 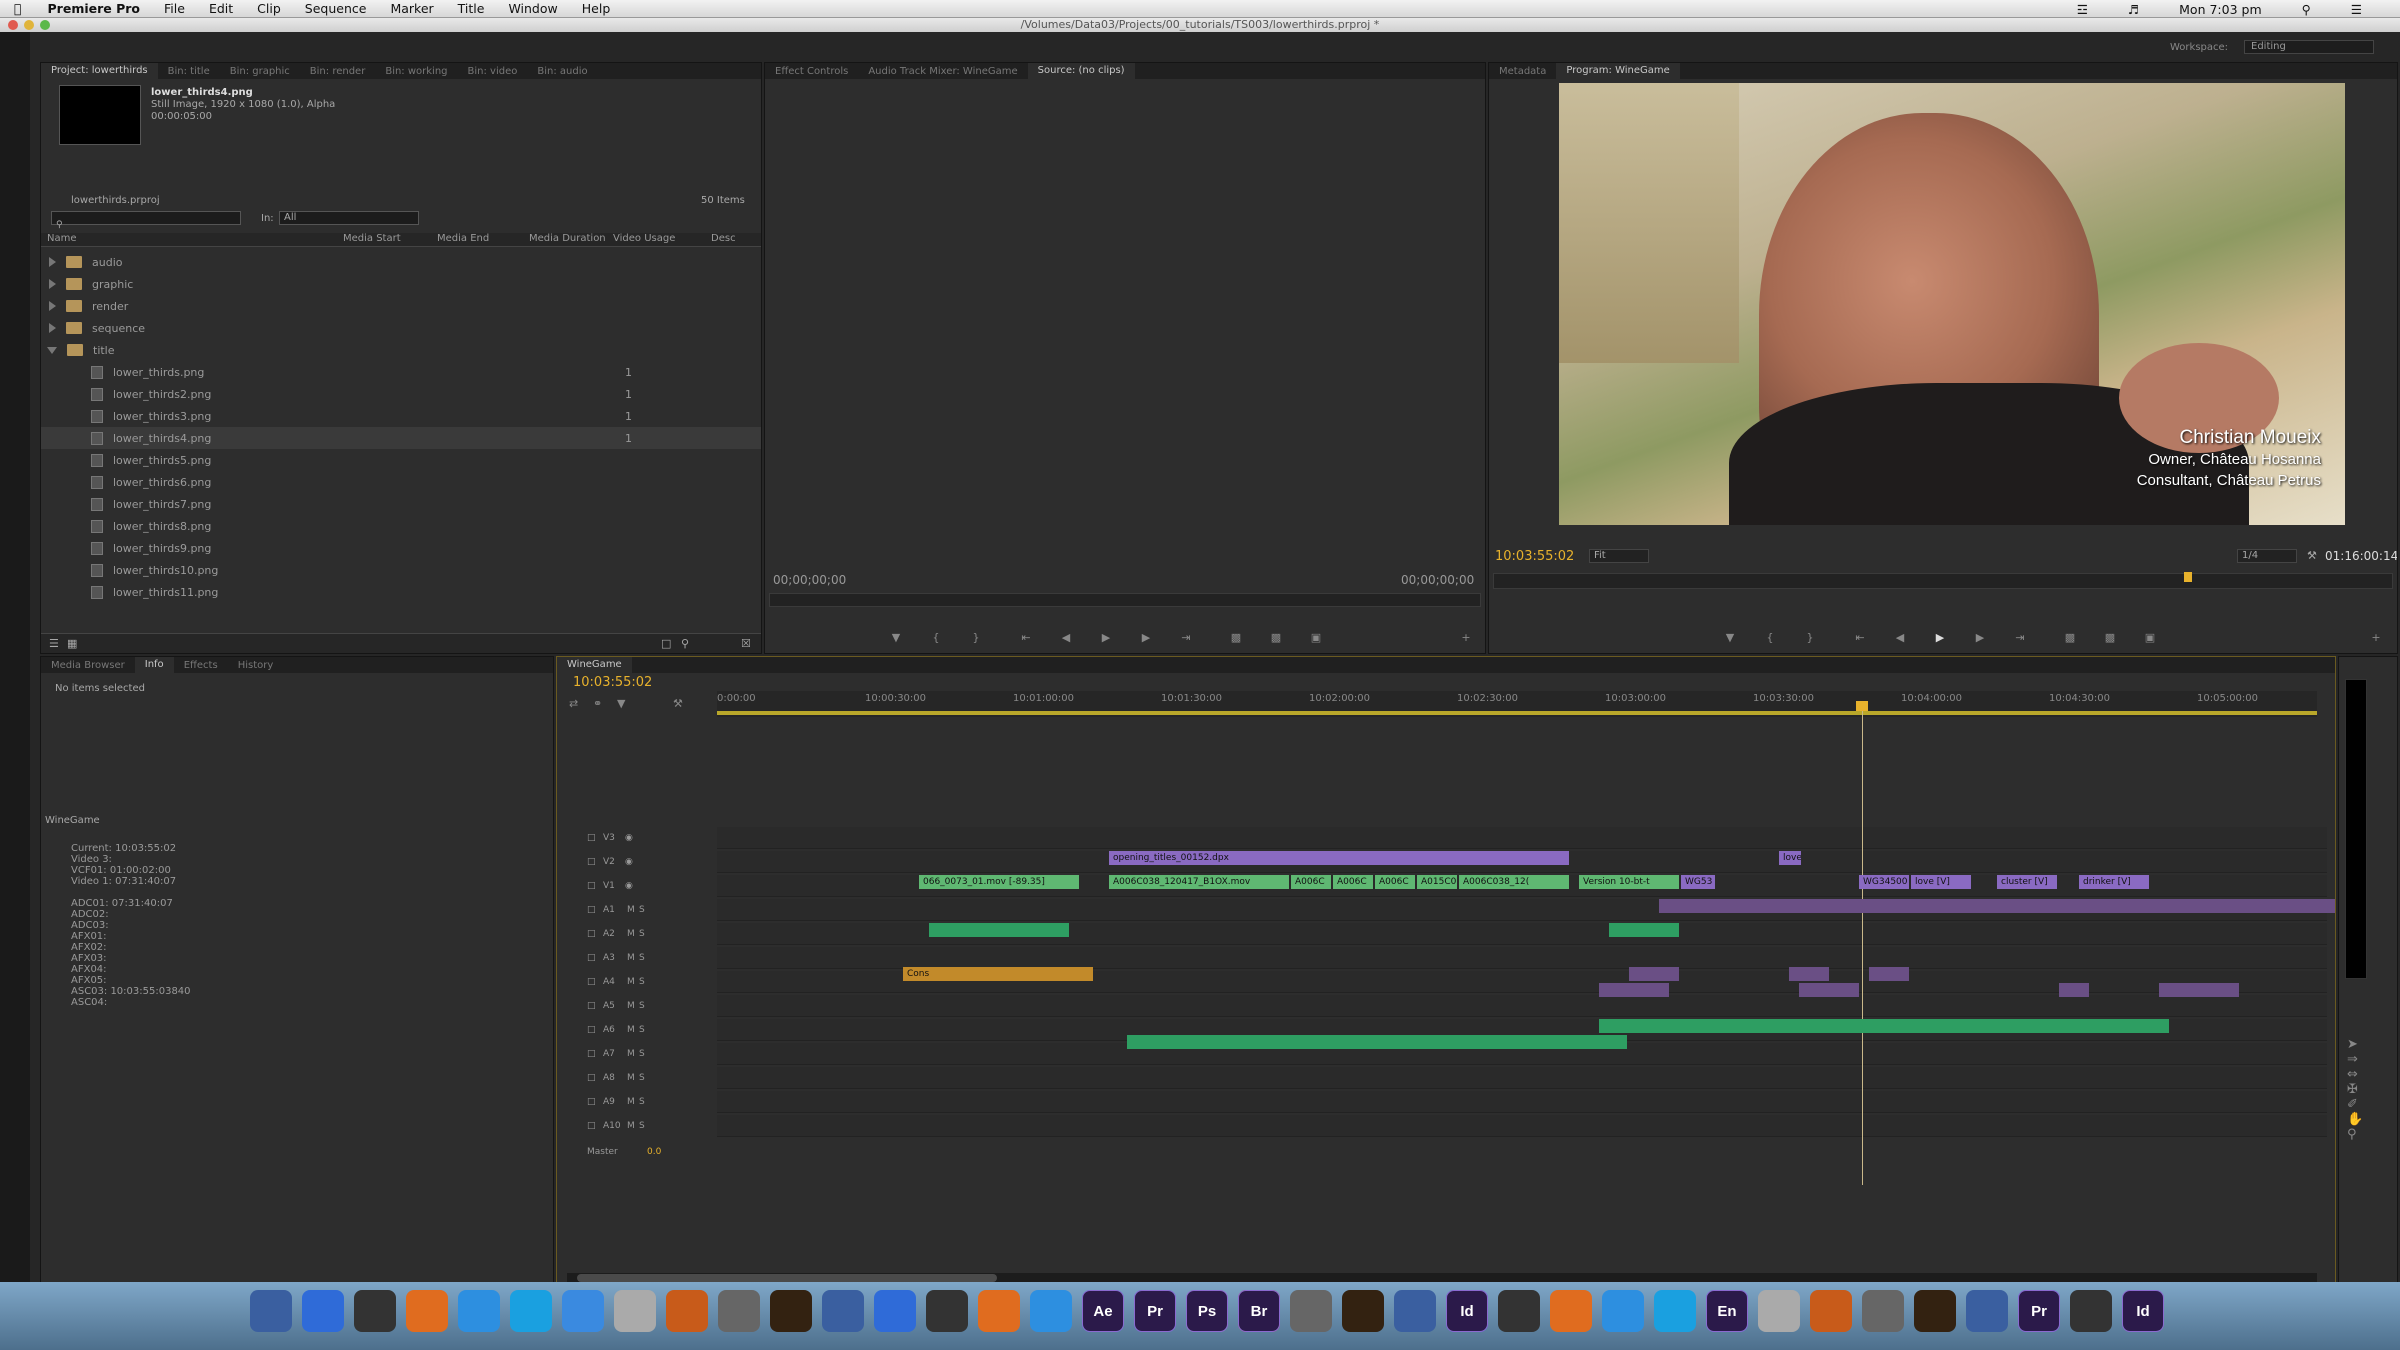 What do you see at coordinates (1457, 1078) in the screenshot?
I see `audio-track-header: □ A8 M S` at bounding box center [1457, 1078].